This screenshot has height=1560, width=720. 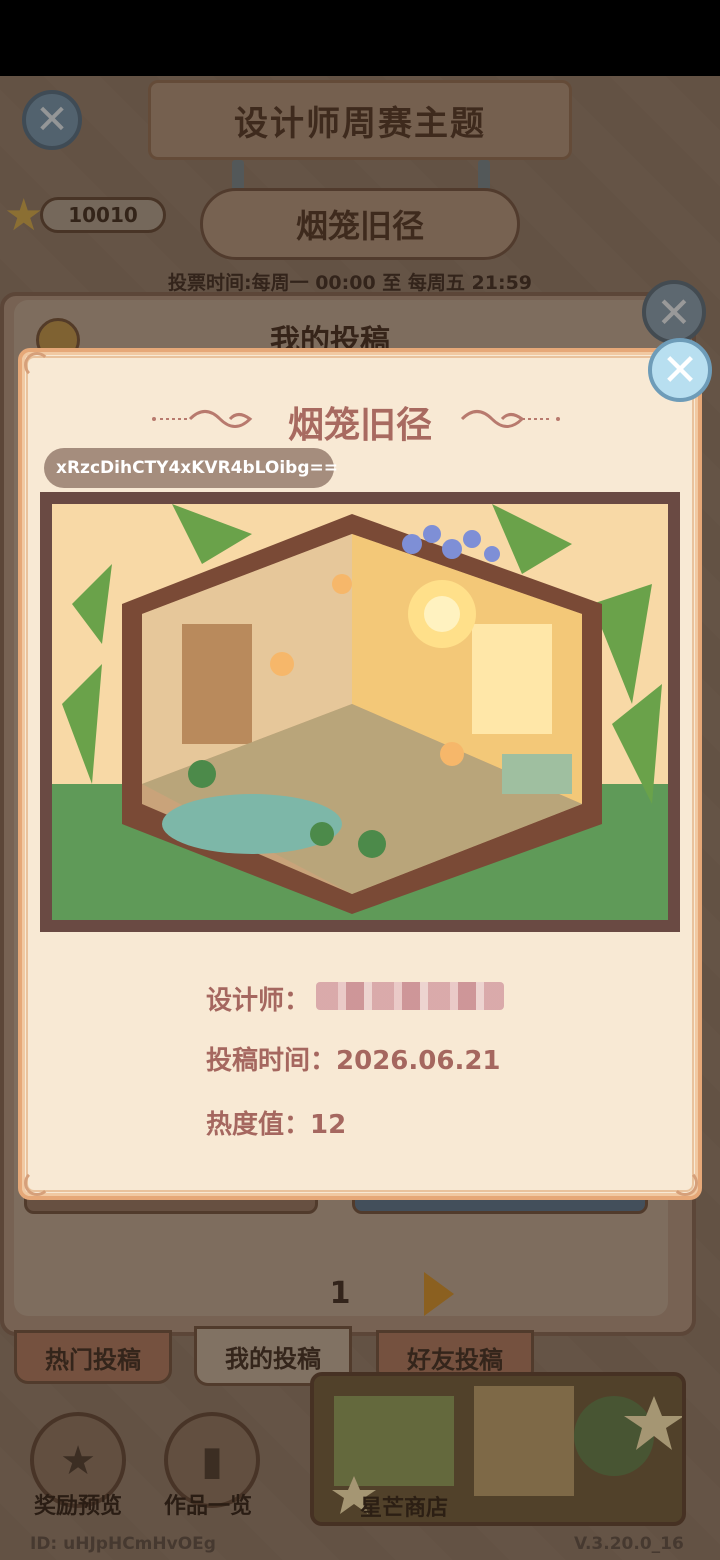 What do you see at coordinates (418, 1061) in the screenshot?
I see `submit-time-value: 2026.06.21` at bounding box center [418, 1061].